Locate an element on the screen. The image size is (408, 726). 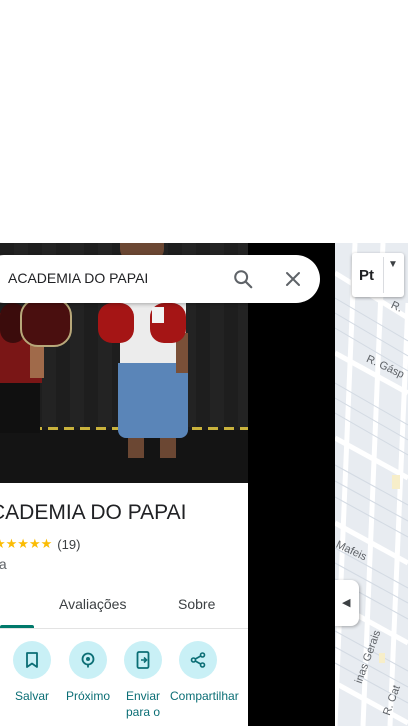
save-button: Salvar is located at coordinates (32, 672).